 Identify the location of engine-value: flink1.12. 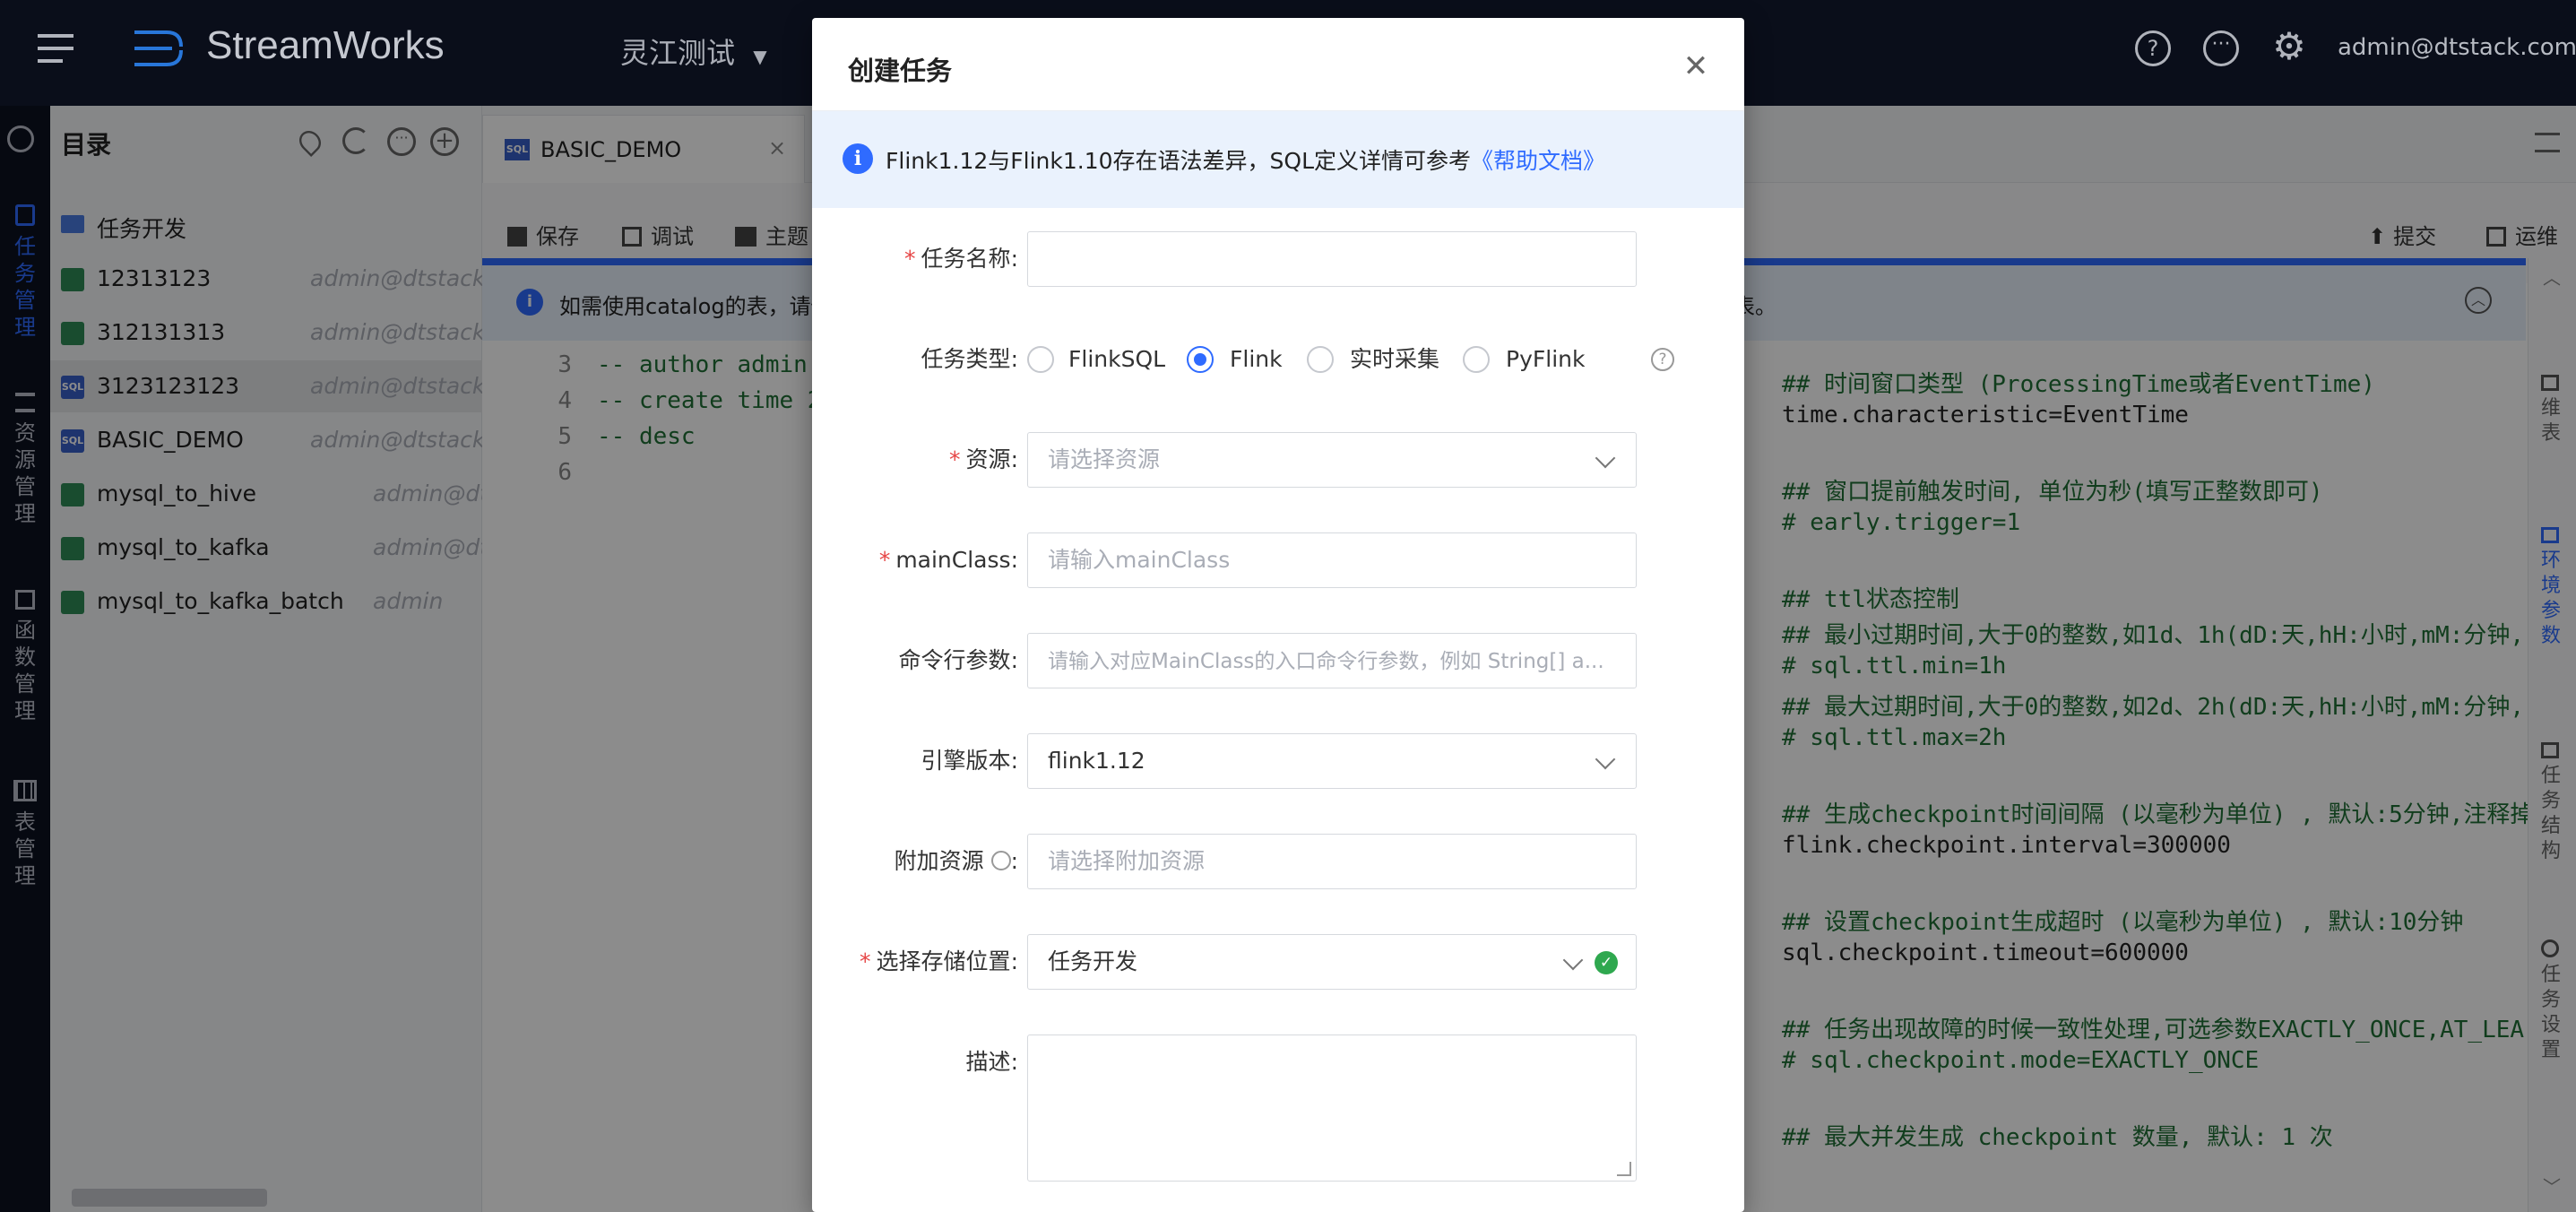
(1096, 761).